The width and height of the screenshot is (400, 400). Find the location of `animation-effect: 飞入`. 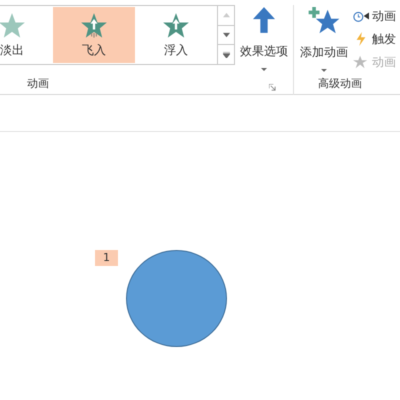

animation-effect: 飞入 is located at coordinates (94, 35).